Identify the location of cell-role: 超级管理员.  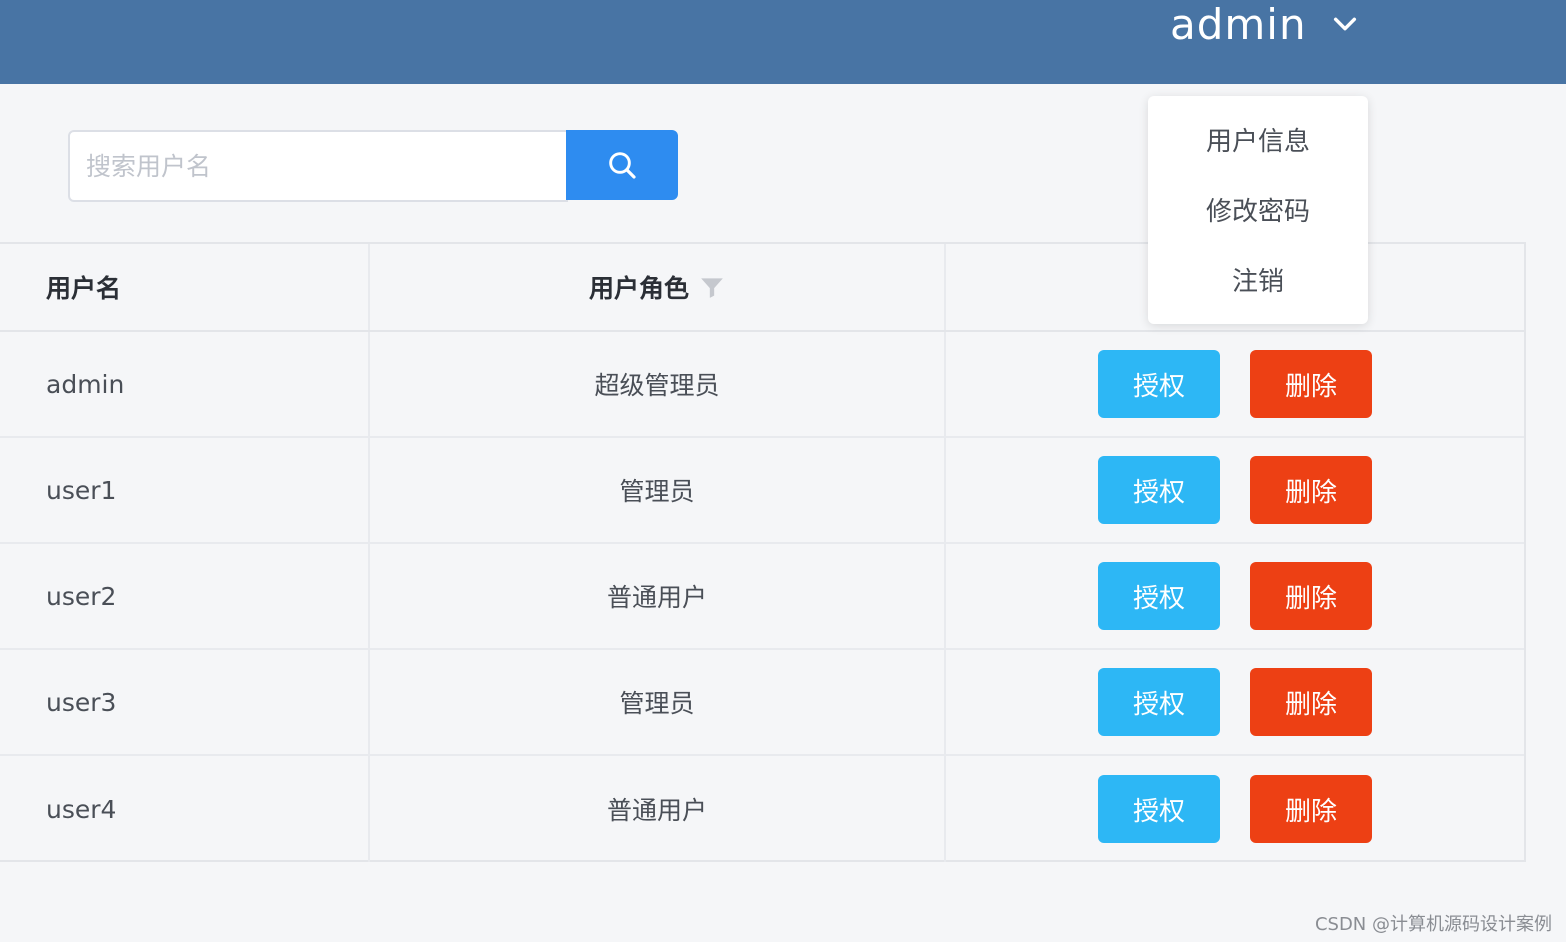
(657, 385).